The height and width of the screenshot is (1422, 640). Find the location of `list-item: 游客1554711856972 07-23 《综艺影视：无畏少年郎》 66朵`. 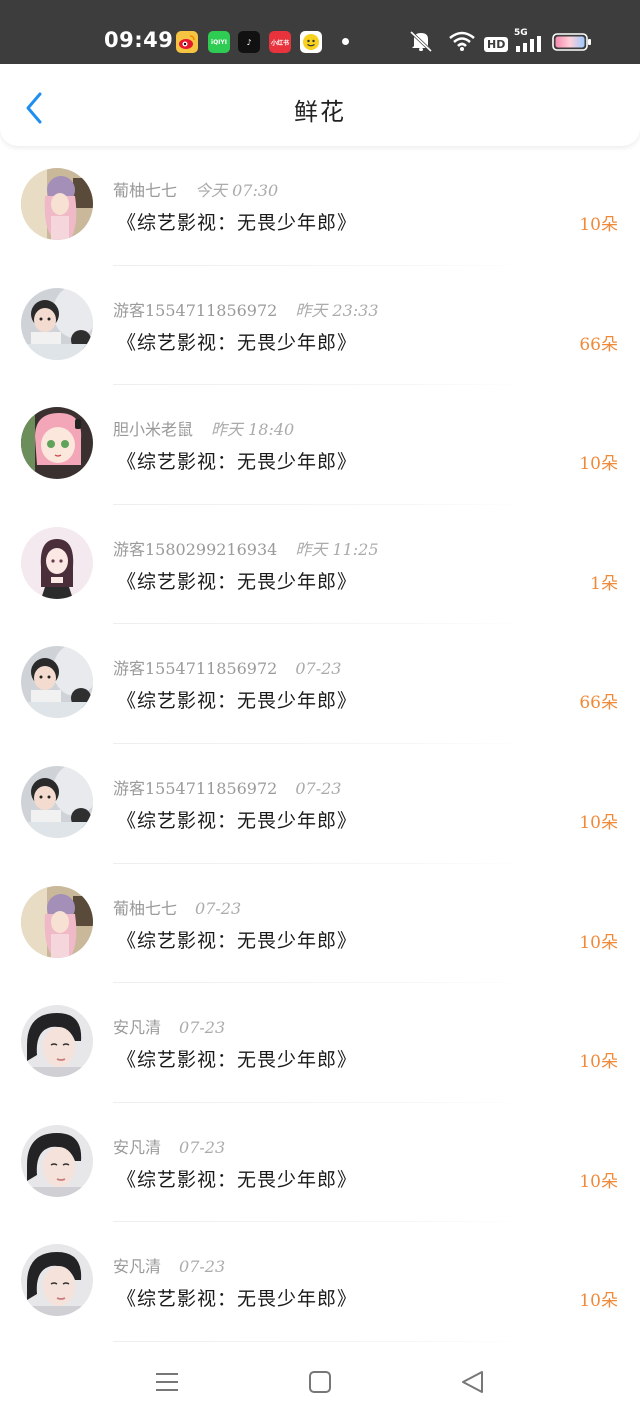

list-item: 游客1554711856972 07-23 《综艺影视：无畏少年郎》 66朵 is located at coordinates (320, 684).